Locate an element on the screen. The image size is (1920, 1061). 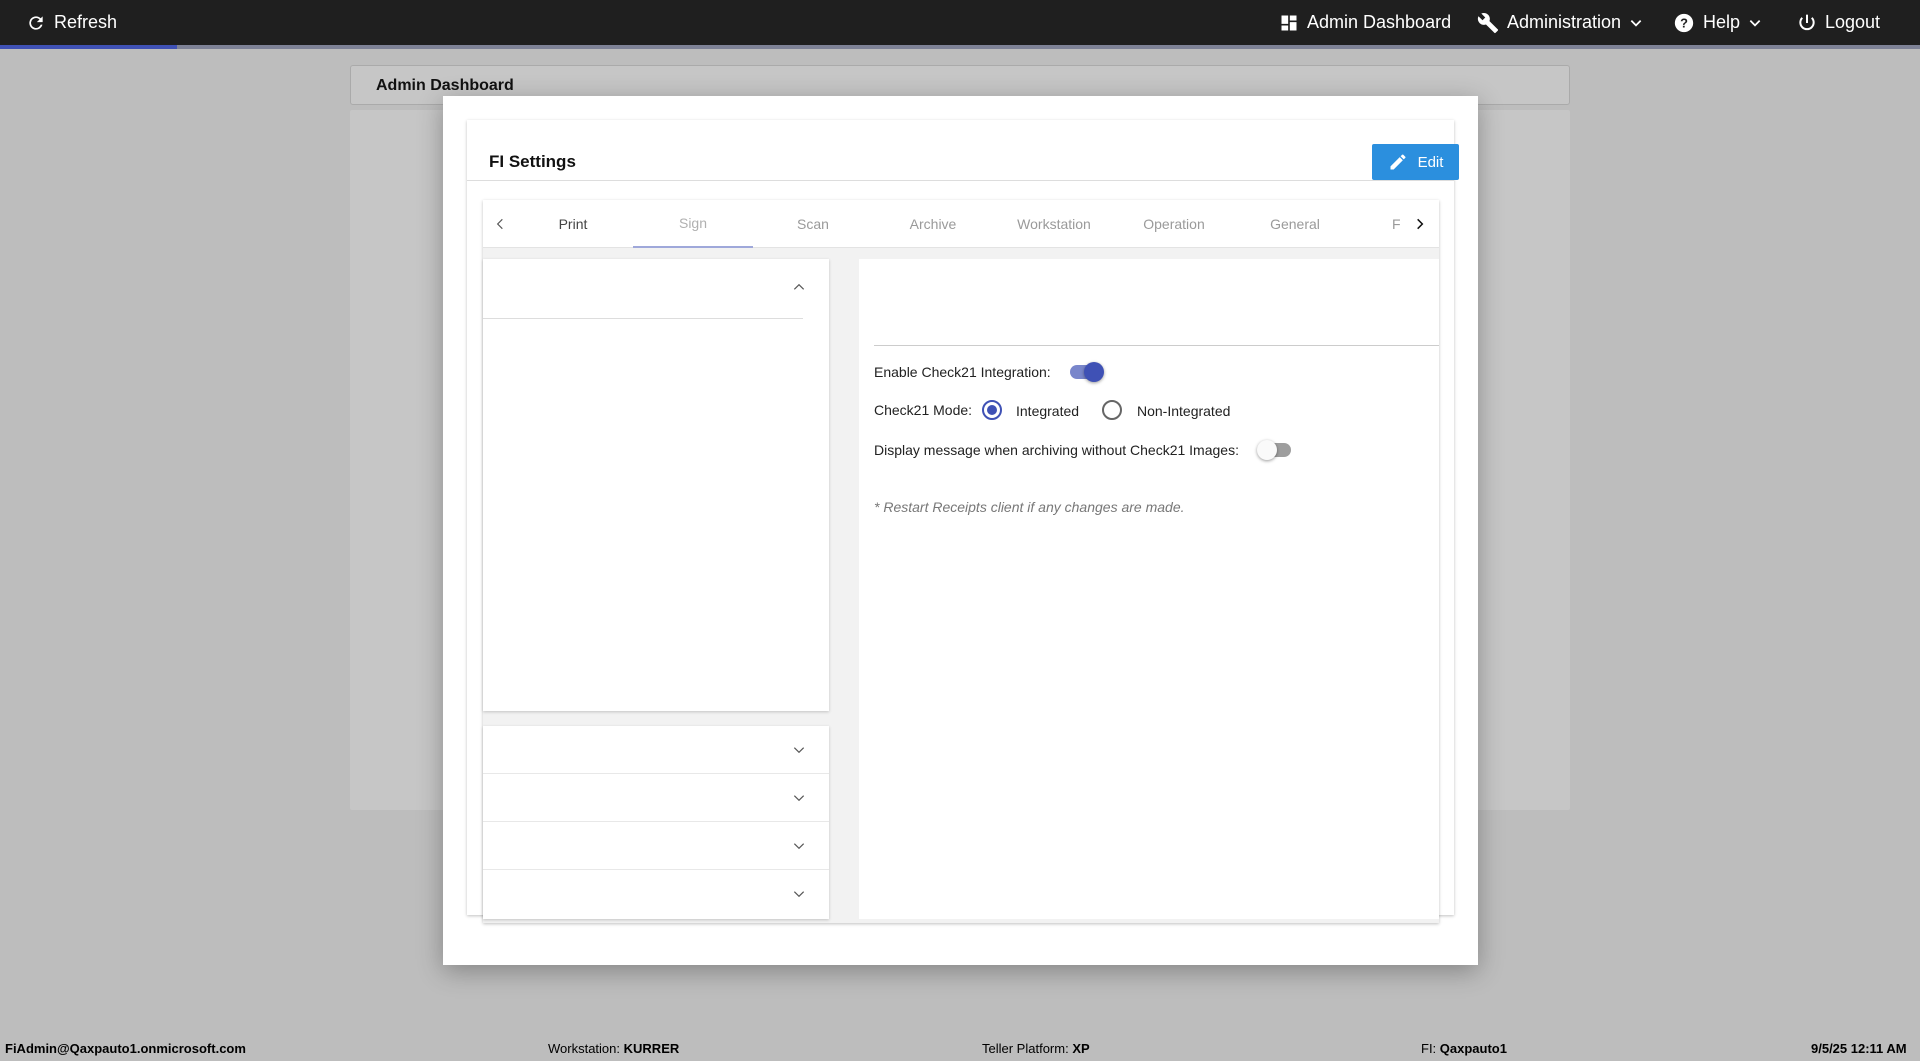
power-icon is located at coordinates (1807, 23).